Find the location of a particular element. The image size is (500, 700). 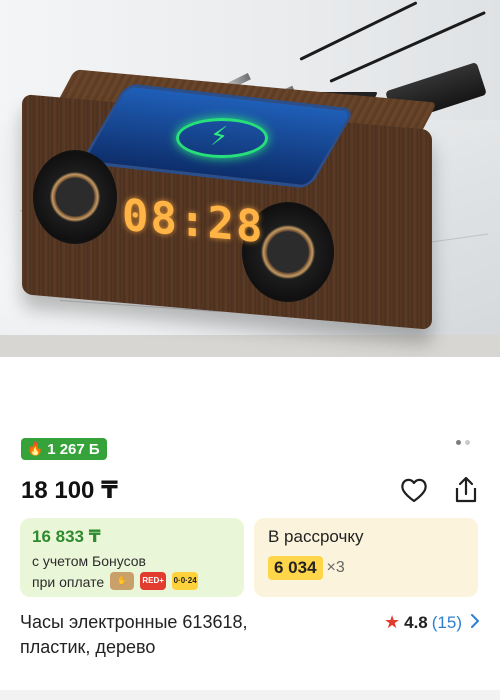

payment-methods: при оплате ✋ RED+ 0·0·24 is located at coordinates (132, 580).